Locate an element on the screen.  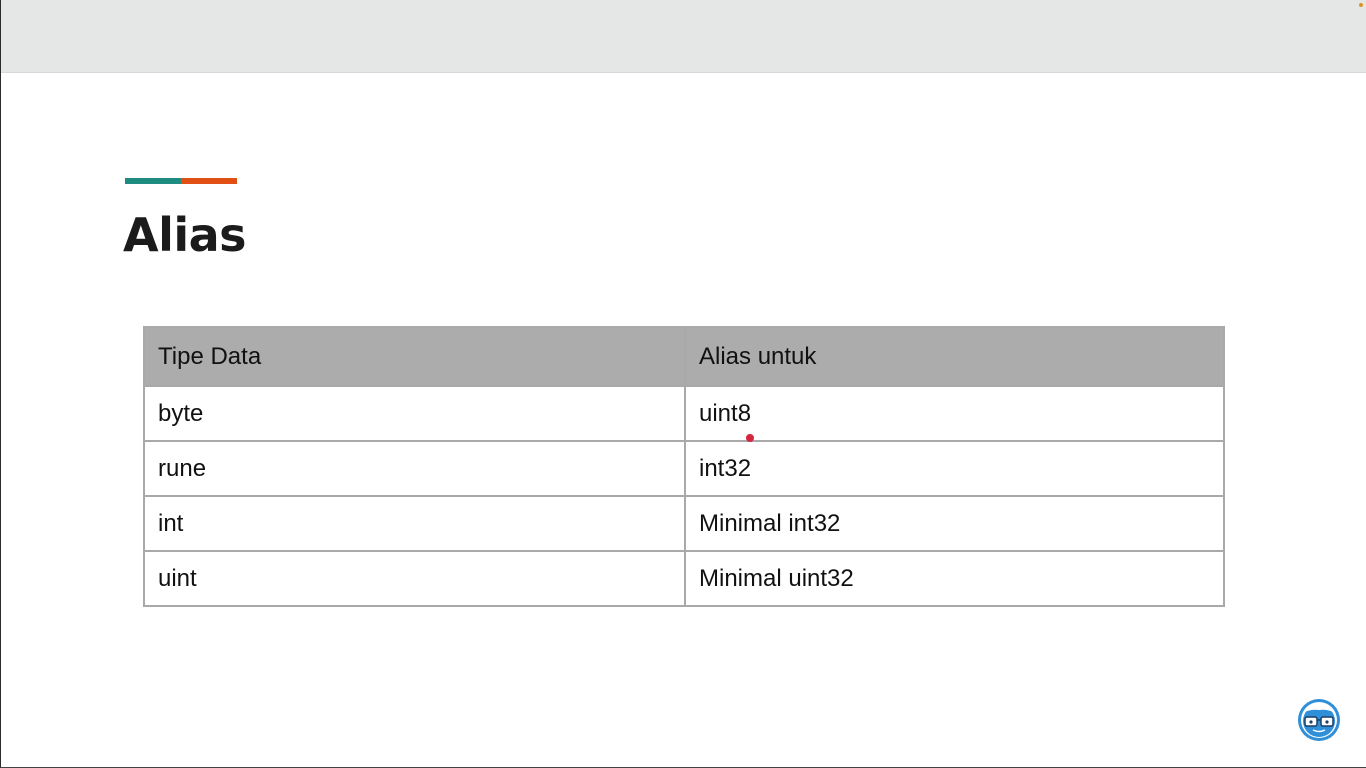
table-header-row: Tipe Data Alias untuk is located at coordinates (684, 356).